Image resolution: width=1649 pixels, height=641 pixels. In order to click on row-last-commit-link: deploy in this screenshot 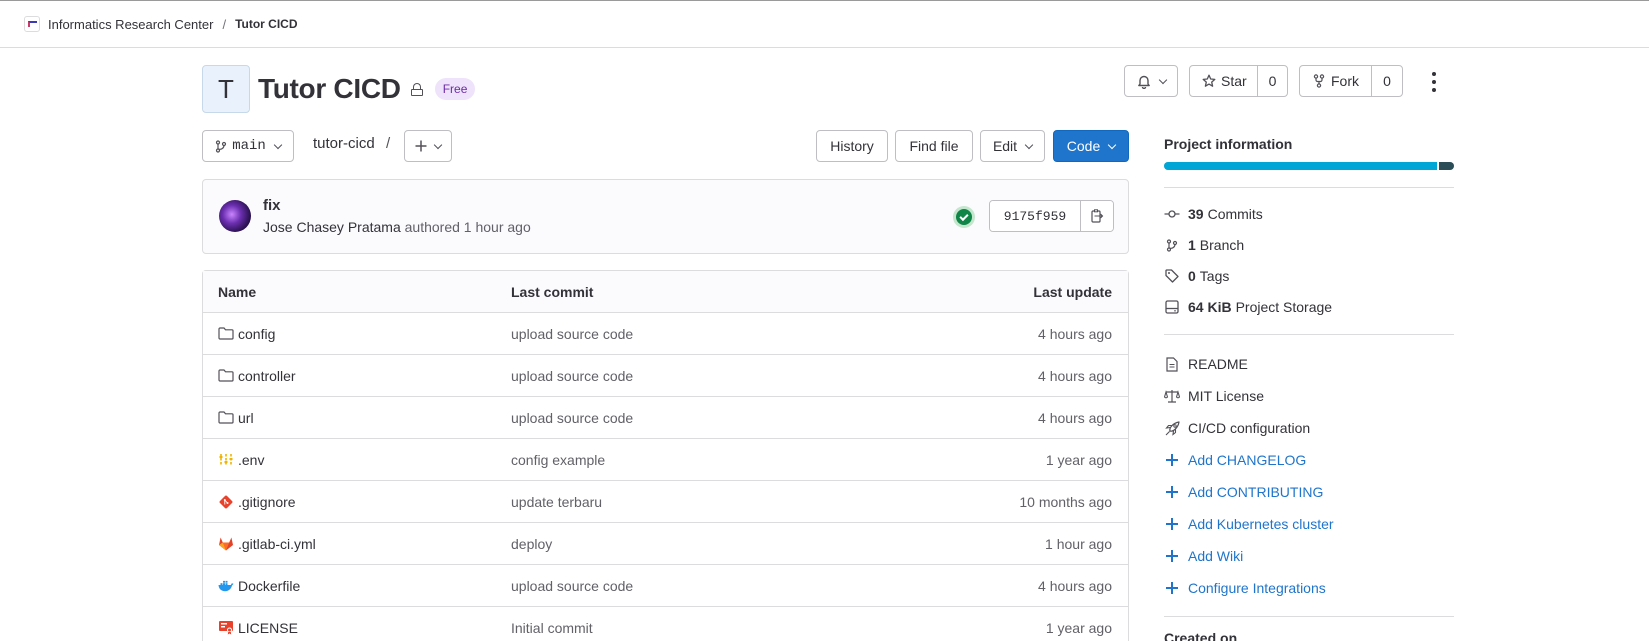, I will do `click(736, 544)`.